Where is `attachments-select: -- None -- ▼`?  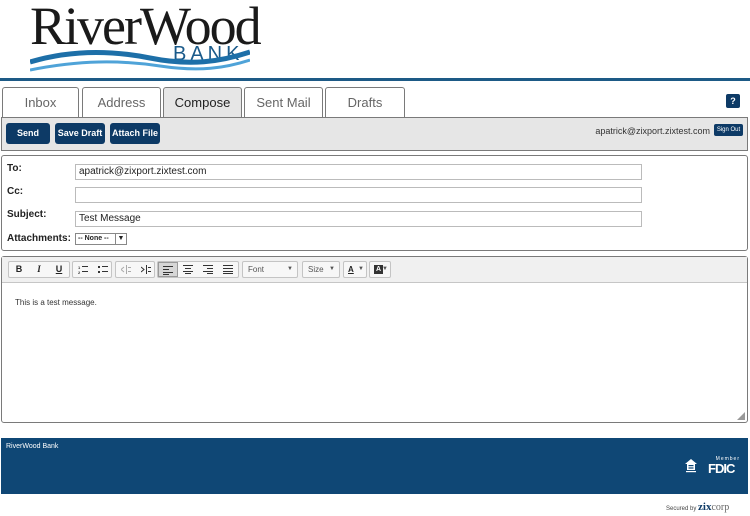
attachments-select: -- None -- ▼ is located at coordinates (101, 239).